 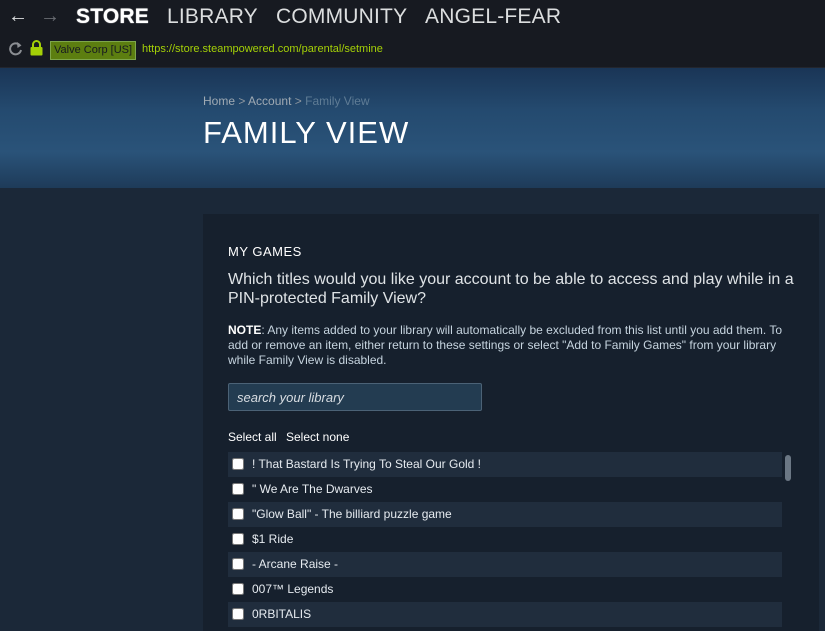 I want to click on game-title: "Glow Ball" - The billiard puzzle game, so click(x=352, y=514).